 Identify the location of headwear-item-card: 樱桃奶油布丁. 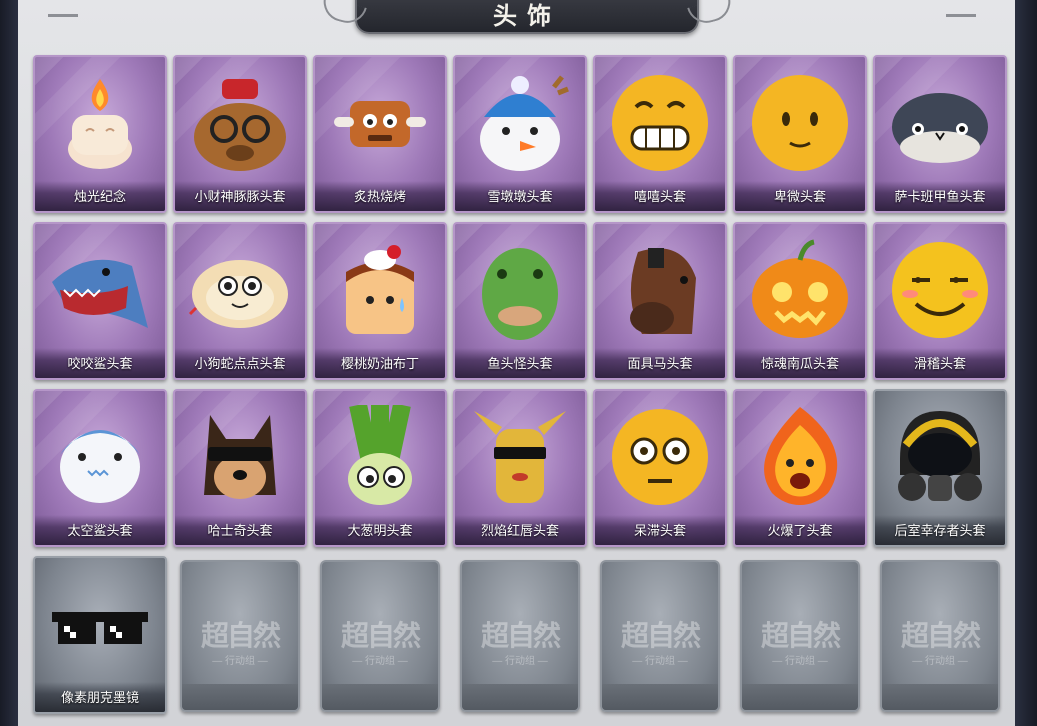
(380, 301).